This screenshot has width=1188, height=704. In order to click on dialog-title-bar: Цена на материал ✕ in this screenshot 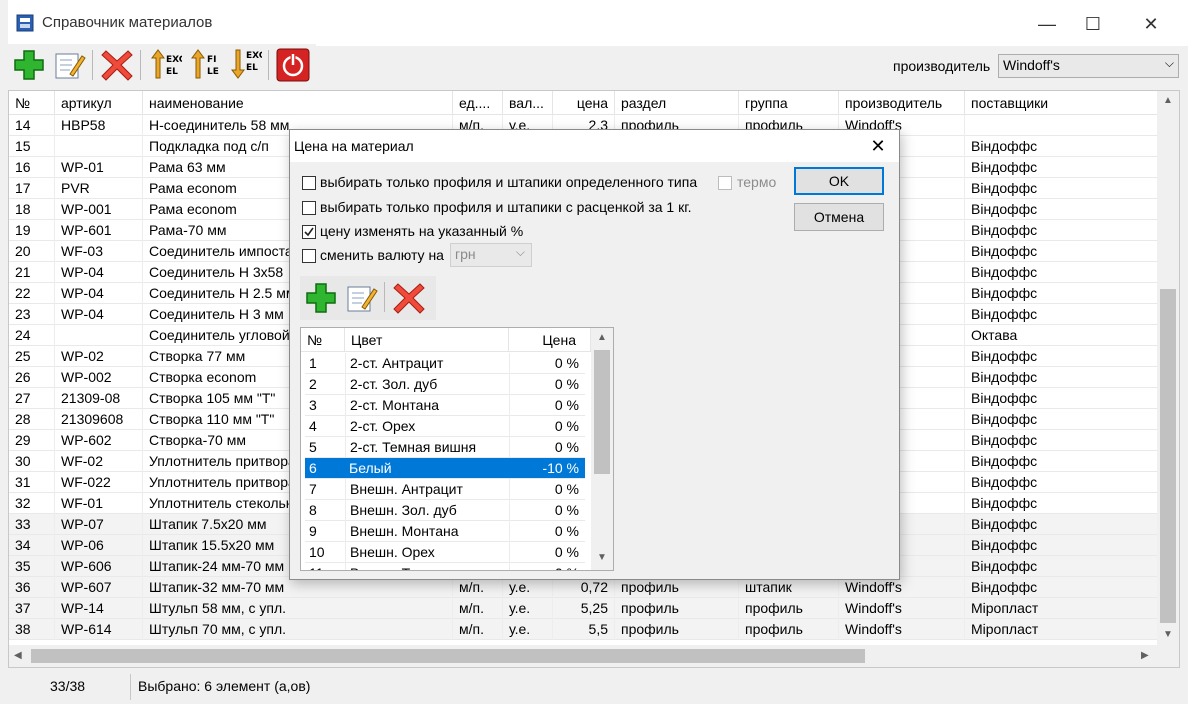, I will do `click(594, 146)`.